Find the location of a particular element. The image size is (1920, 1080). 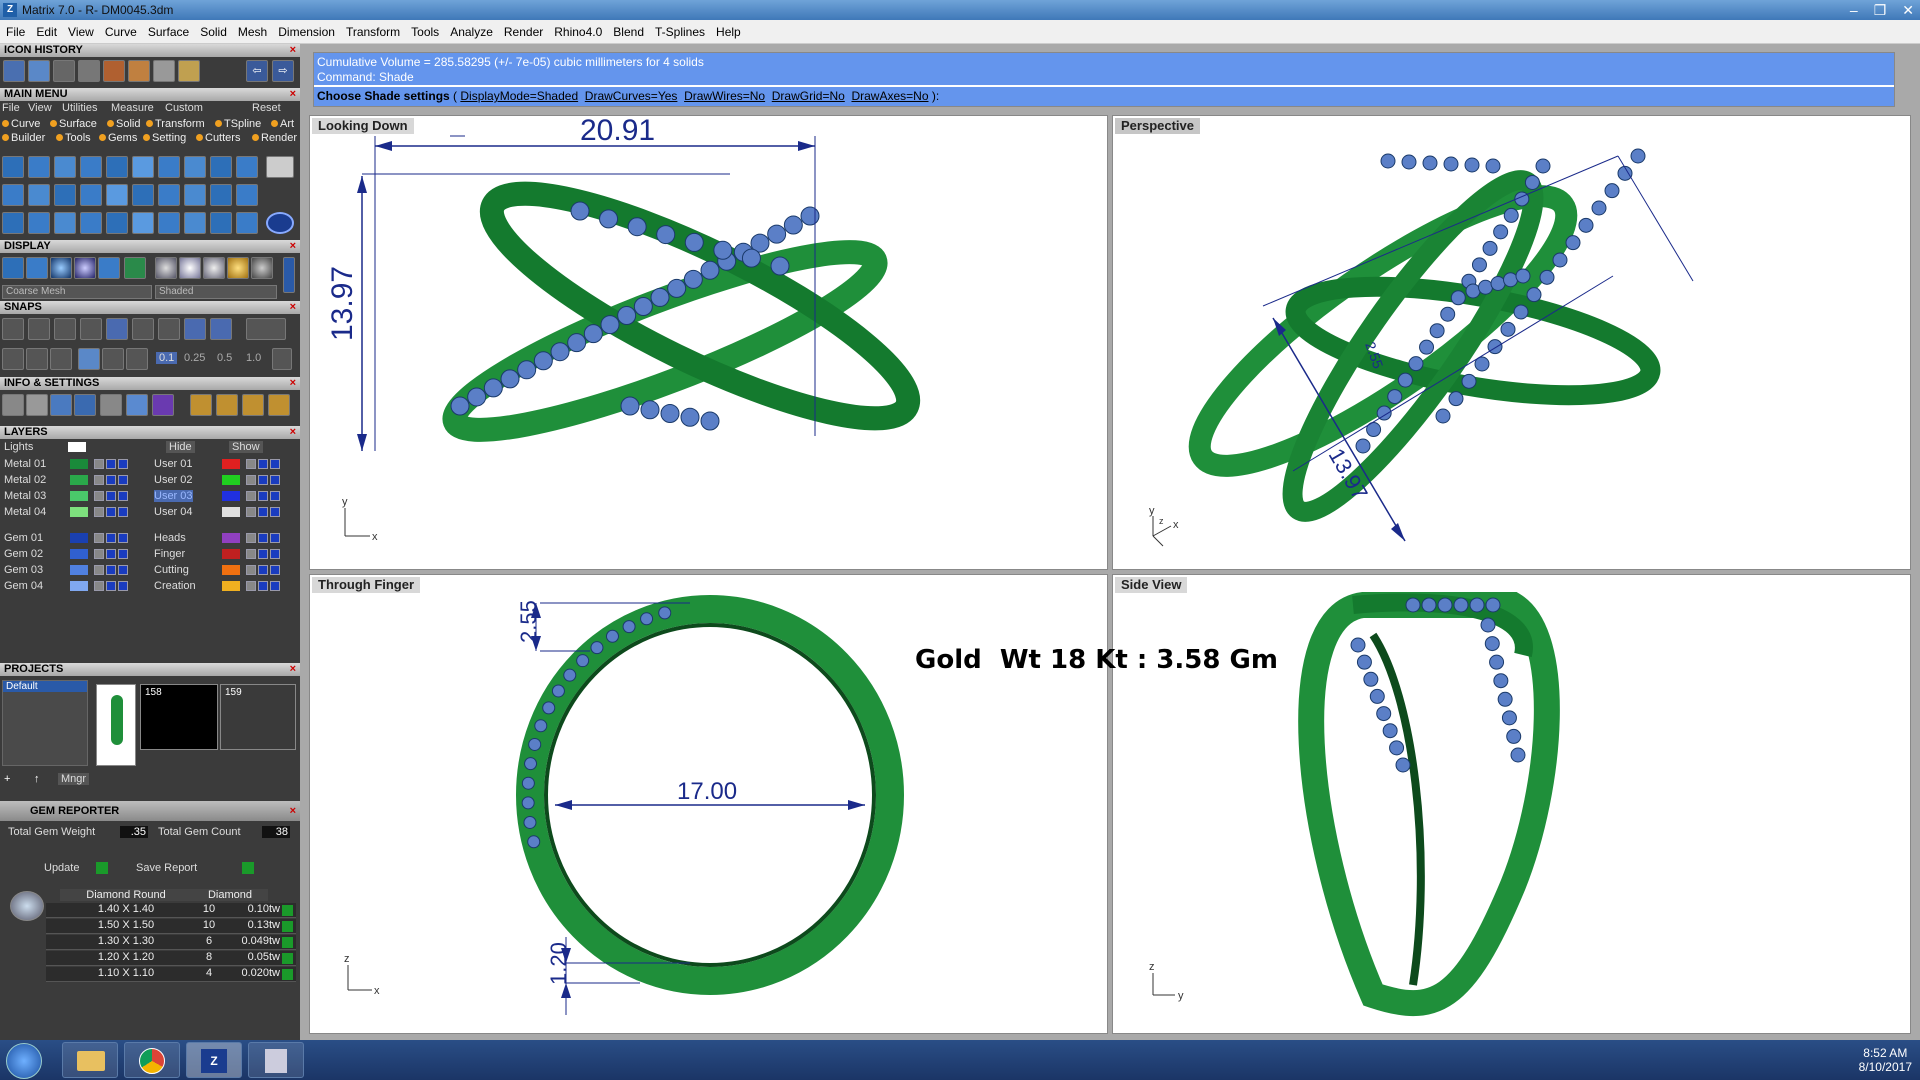

menu-help: Help is located at coordinates (728, 32).